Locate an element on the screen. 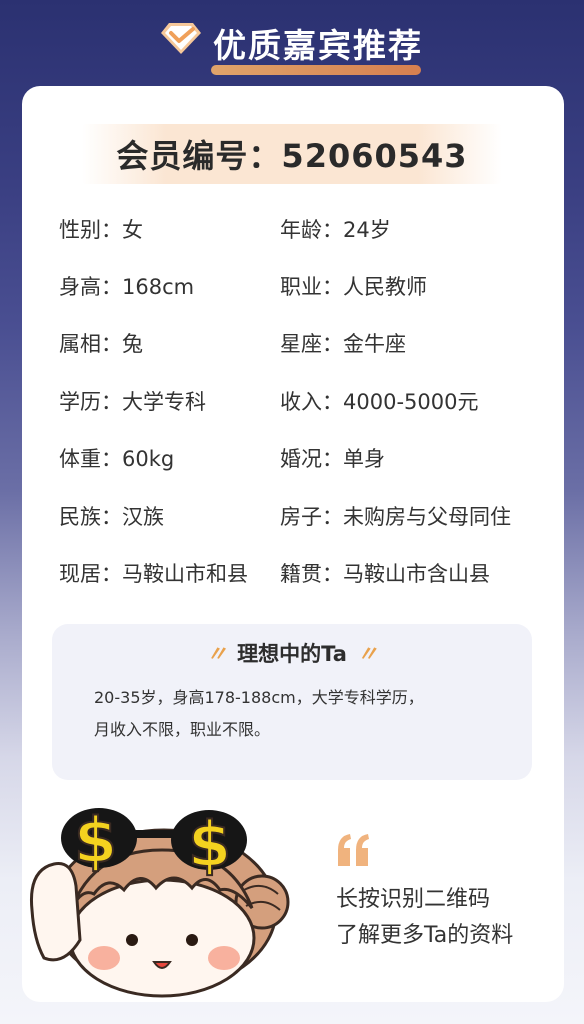 The image size is (584, 1024). info-weight: 体重：60kg is located at coordinates (117, 459).